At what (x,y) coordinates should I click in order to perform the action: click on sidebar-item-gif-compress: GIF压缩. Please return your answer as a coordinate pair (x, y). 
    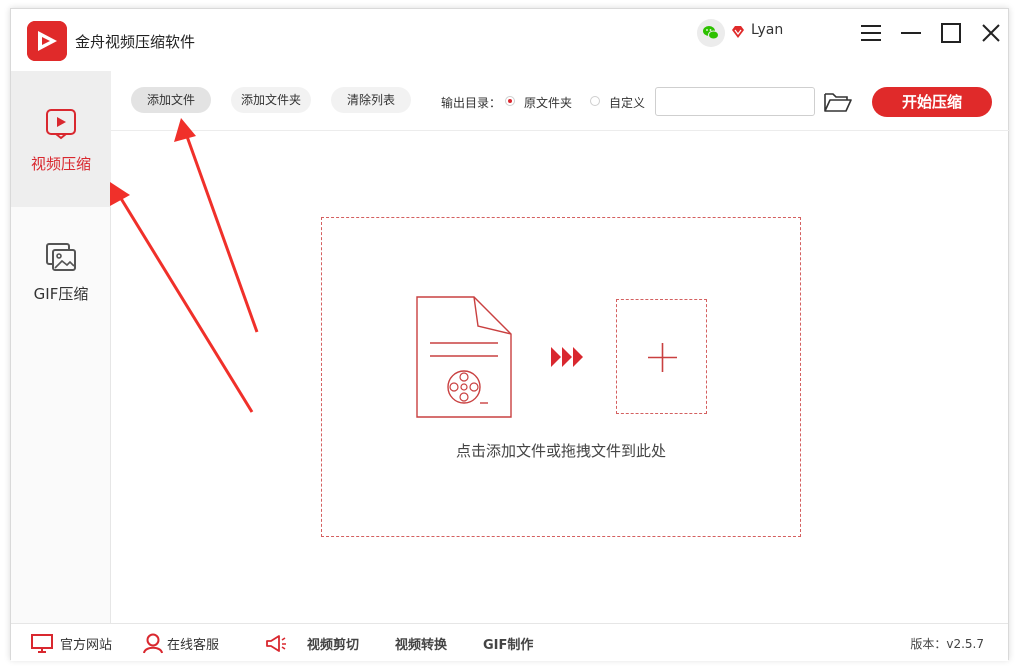
    Looking at the image, I should click on (61, 275).